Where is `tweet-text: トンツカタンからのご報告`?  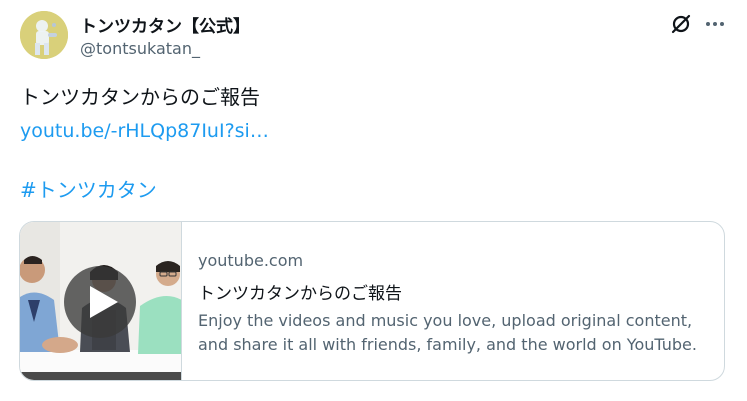
tweet-text: トンツカタンからのご報告 is located at coordinates (140, 97).